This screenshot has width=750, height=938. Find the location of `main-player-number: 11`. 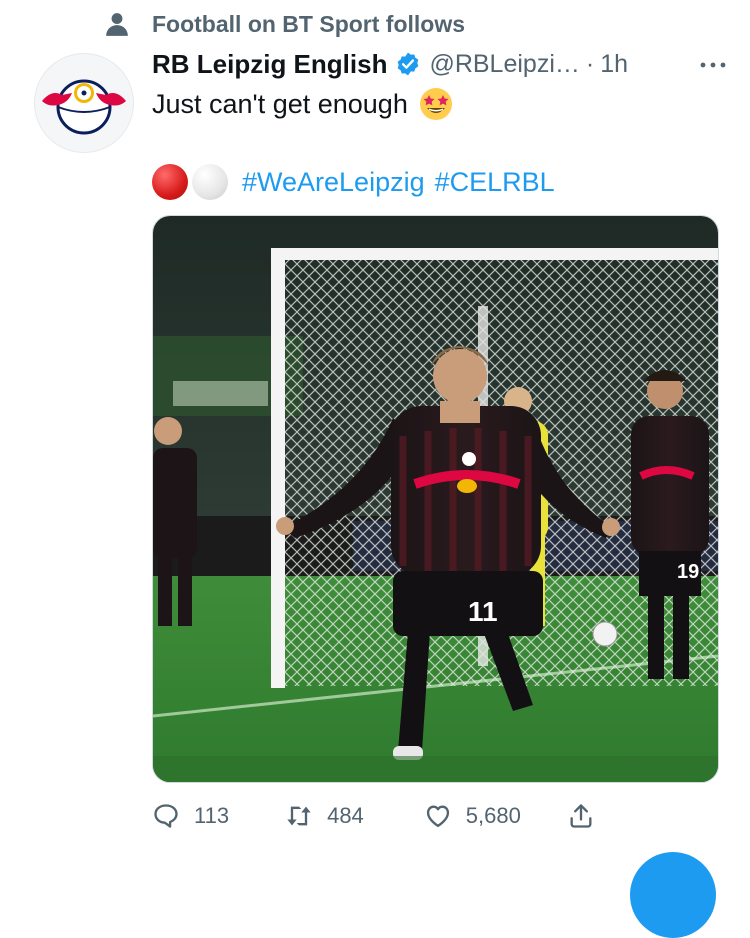

main-player-number: 11 is located at coordinates (483, 611).